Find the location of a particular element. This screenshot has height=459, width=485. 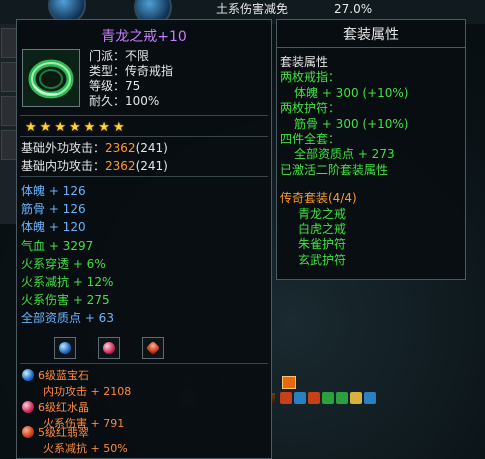

set-two-rings: 两枚戒指： is located at coordinates (310, 77).